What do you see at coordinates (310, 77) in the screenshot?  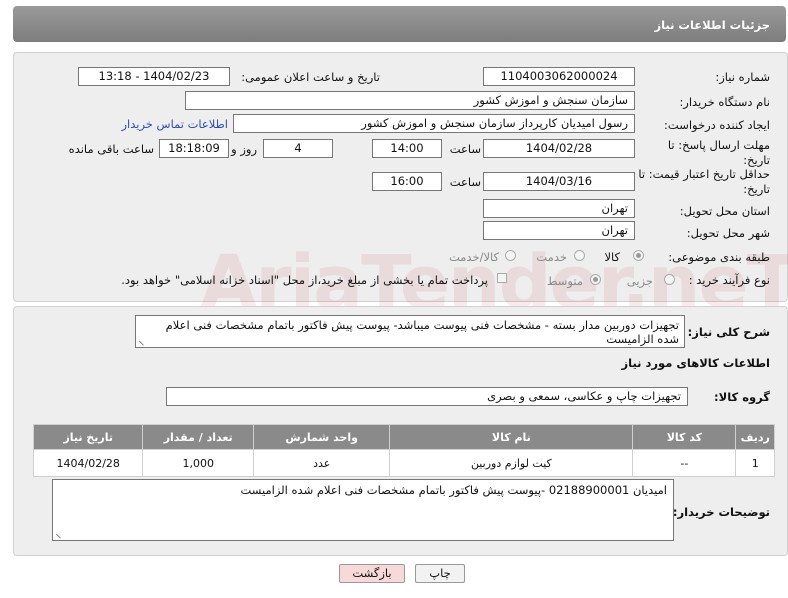 I see `announce-datetime-label: تاریخ و ساعت اعلان عمومی:` at bounding box center [310, 77].